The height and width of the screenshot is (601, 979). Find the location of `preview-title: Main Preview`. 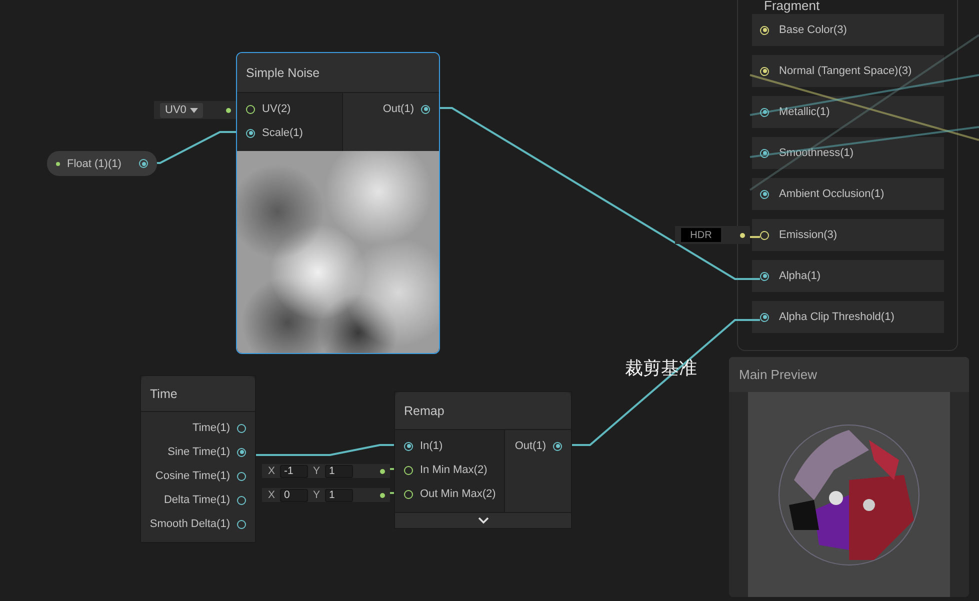

preview-title: Main Preview is located at coordinates (849, 374).